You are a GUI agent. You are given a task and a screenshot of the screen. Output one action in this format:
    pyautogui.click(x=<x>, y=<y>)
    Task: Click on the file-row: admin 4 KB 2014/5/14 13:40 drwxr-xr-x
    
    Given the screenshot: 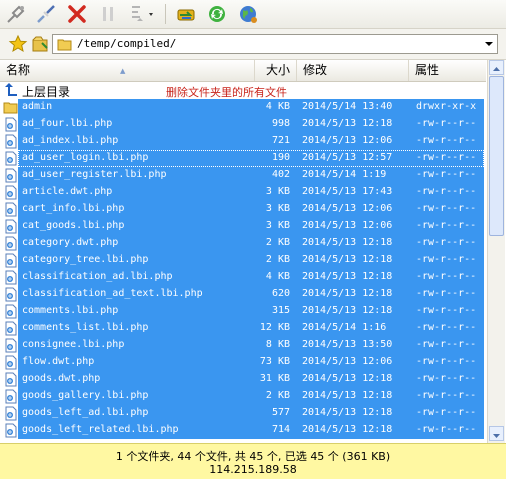 What is the action you would take?
    pyautogui.click(x=243, y=107)
    